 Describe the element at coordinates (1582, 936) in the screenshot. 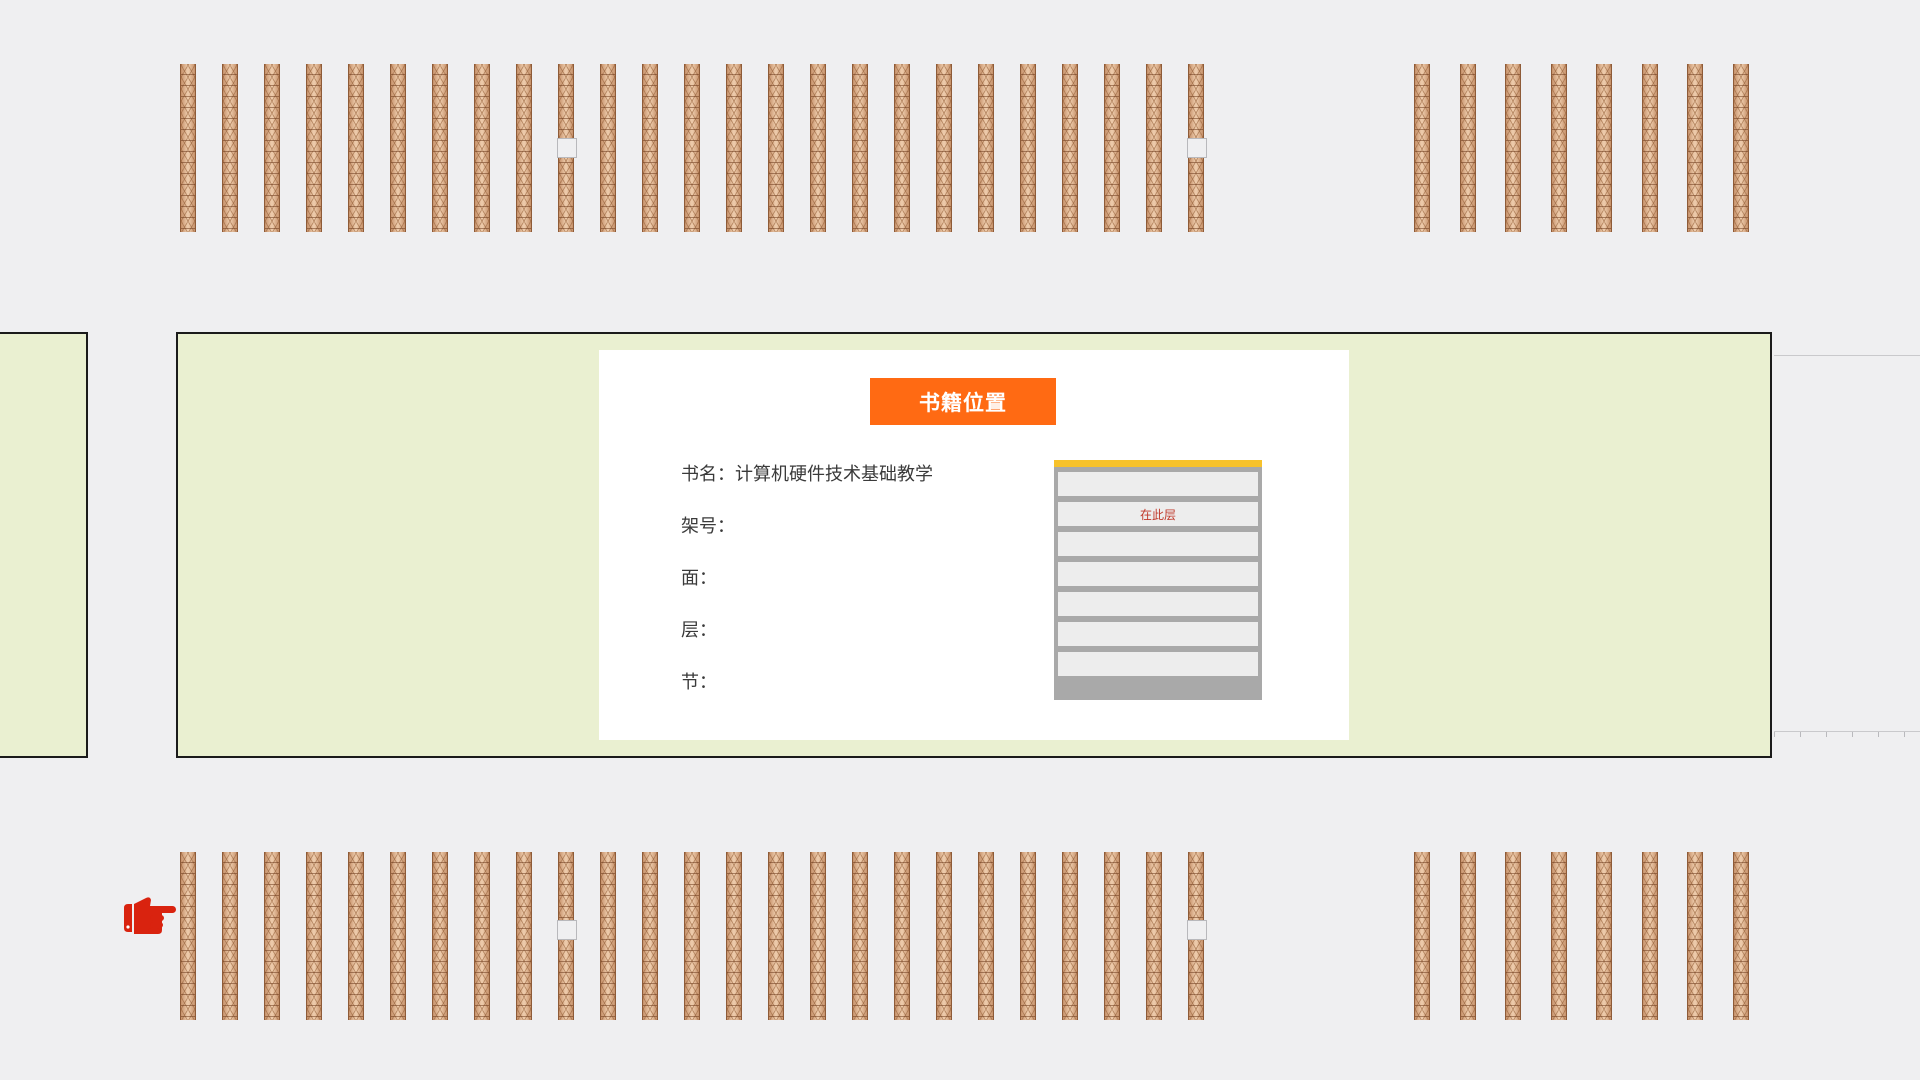

I see `shelf-row-bottom-right` at that location.